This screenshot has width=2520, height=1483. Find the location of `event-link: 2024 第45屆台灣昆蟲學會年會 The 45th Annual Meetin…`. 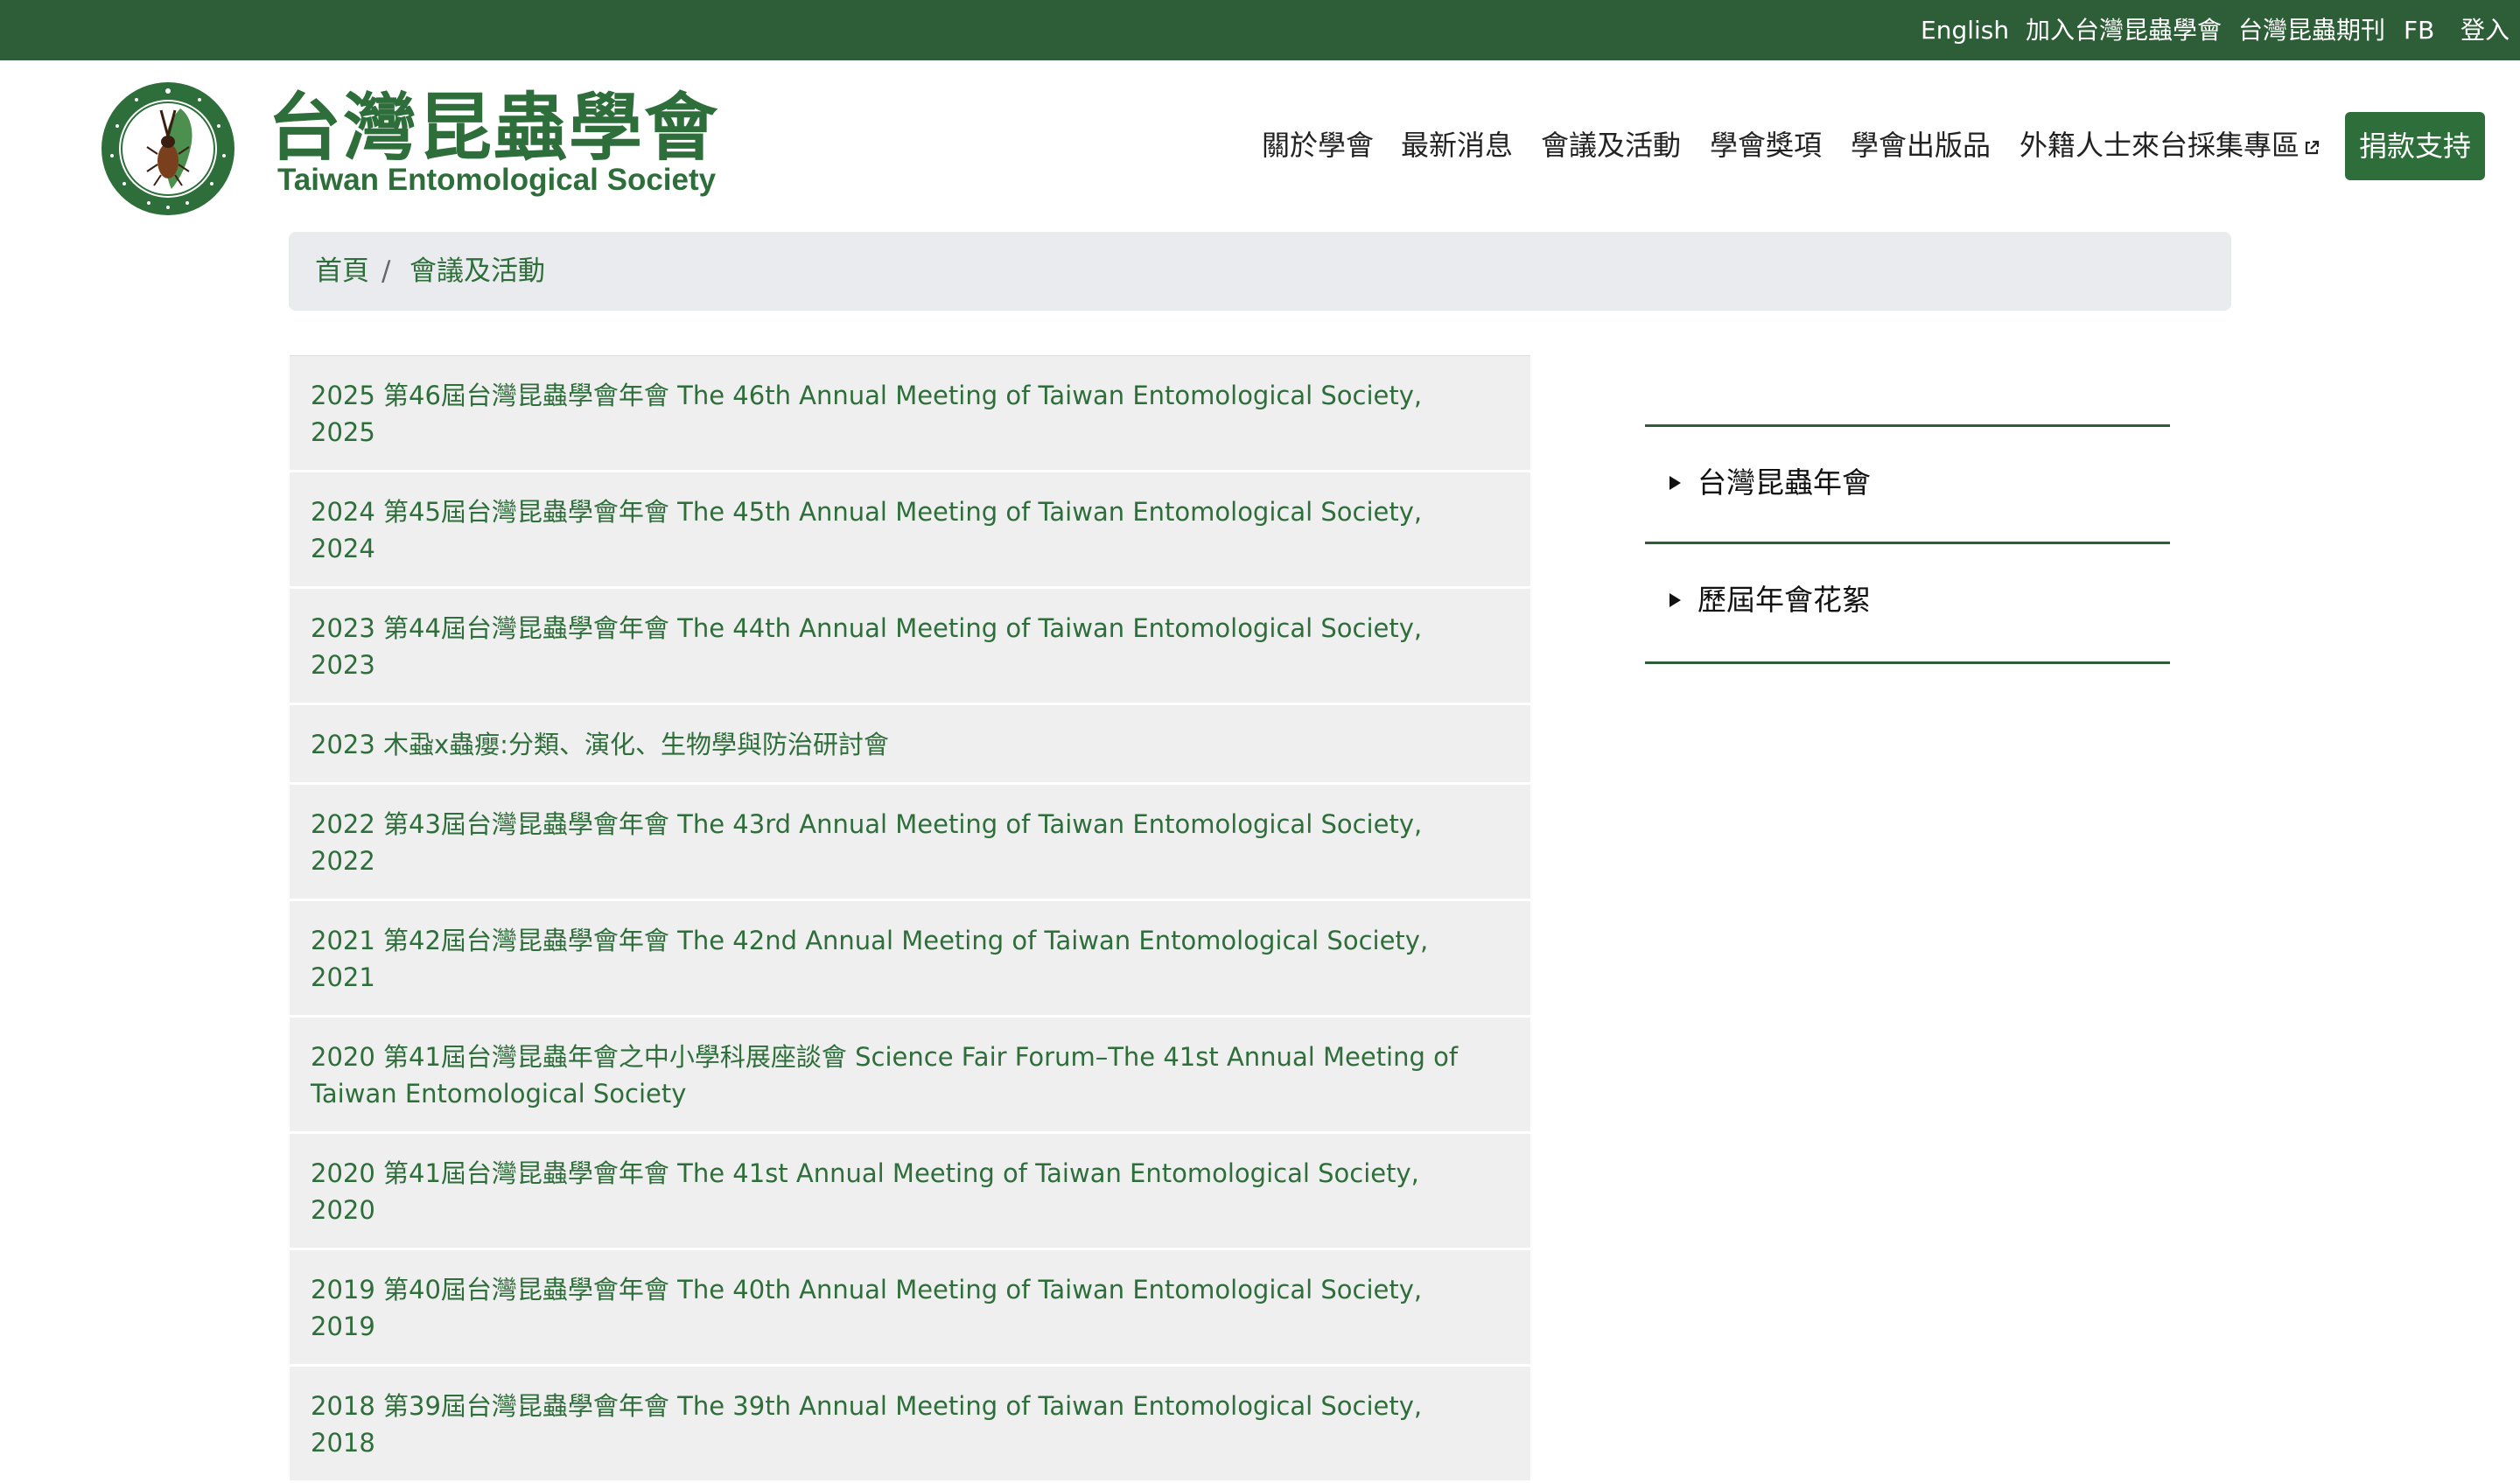

event-link: 2024 第45屆台灣昆蟲學會年會 The 45th Annual Meetin… is located at coordinates (910, 530).